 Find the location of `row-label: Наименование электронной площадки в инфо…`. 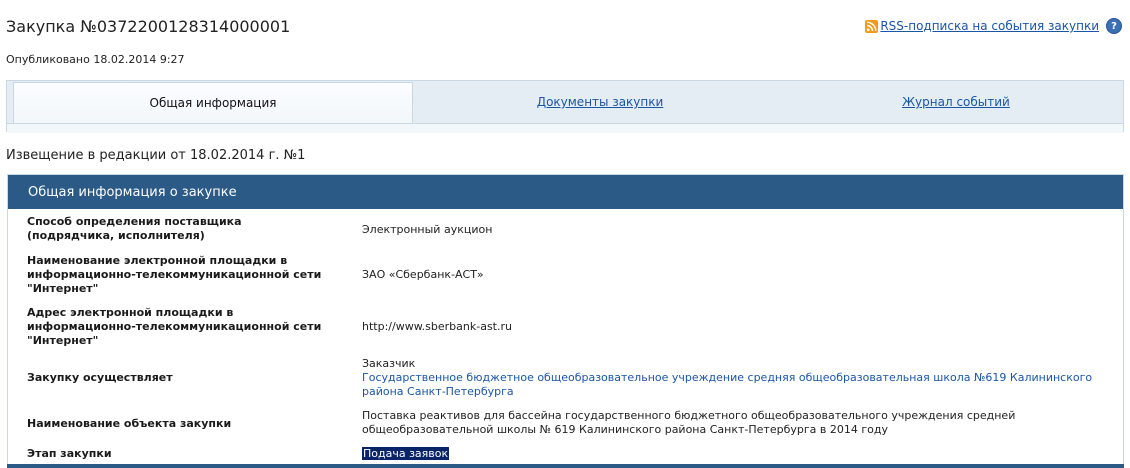

row-label: Наименование электронной площадки в инфо… is located at coordinates (174, 274).